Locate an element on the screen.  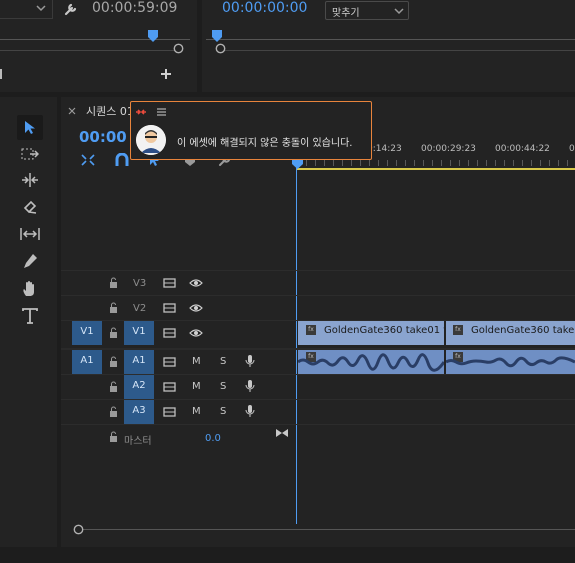
add-button-icon is located at coordinates (166, 74).